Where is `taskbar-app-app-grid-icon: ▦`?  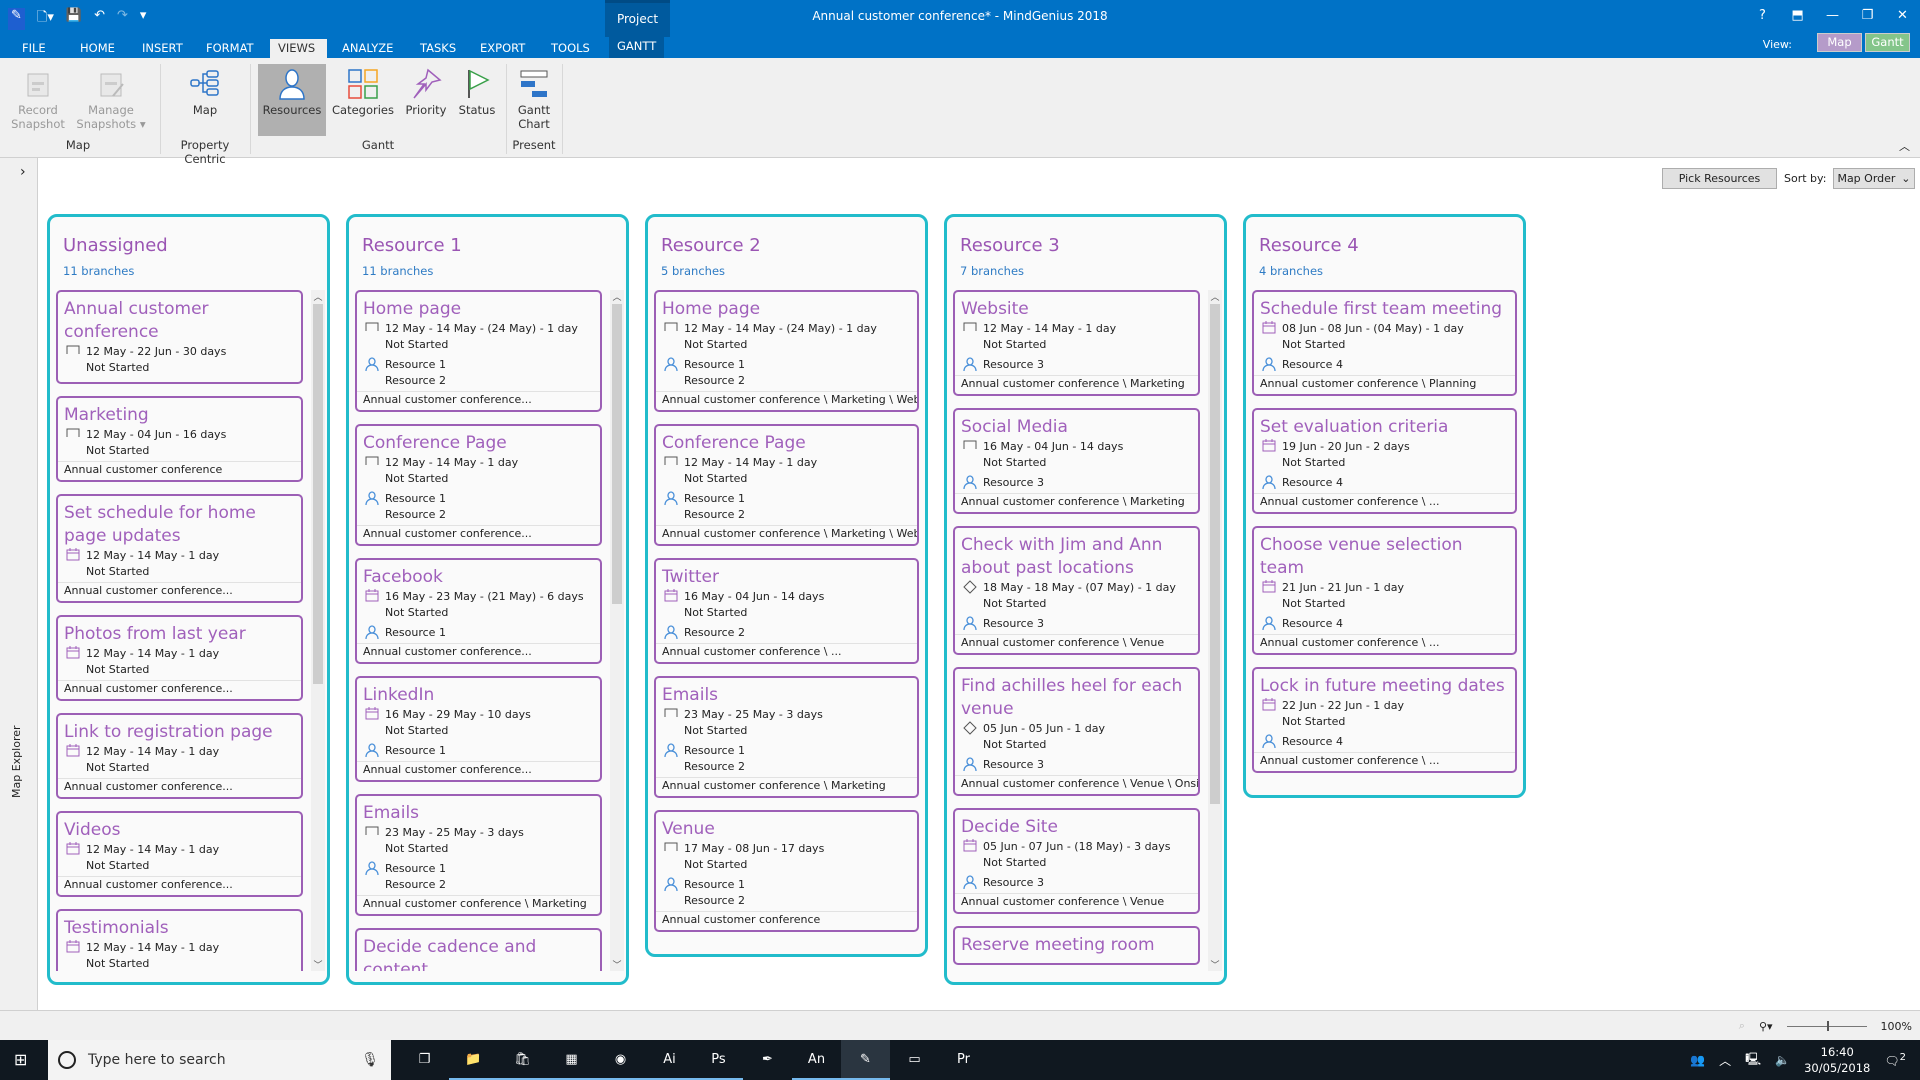
taskbar-app-app-grid-icon: ▦ is located at coordinates (571, 1060).